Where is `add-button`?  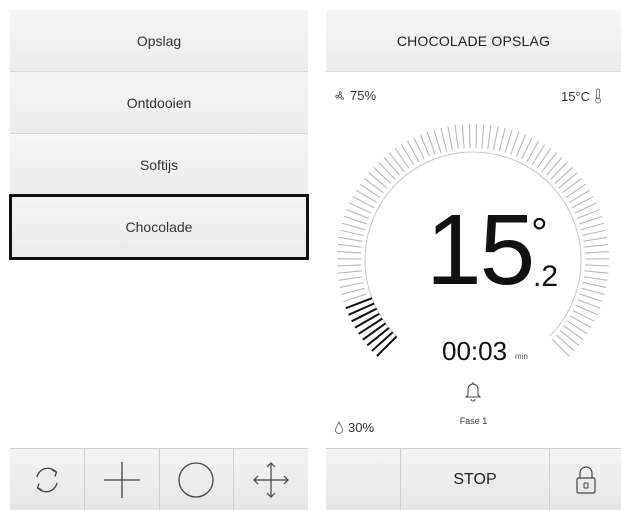 add-button is located at coordinates (122, 479).